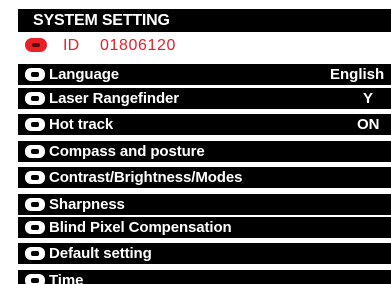 Image resolution: width=391 pixels, height=284 pixels. Describe the element at coordinates (81, 124) in the screenshot. I see `menu-item-label: Hot track` at that location.